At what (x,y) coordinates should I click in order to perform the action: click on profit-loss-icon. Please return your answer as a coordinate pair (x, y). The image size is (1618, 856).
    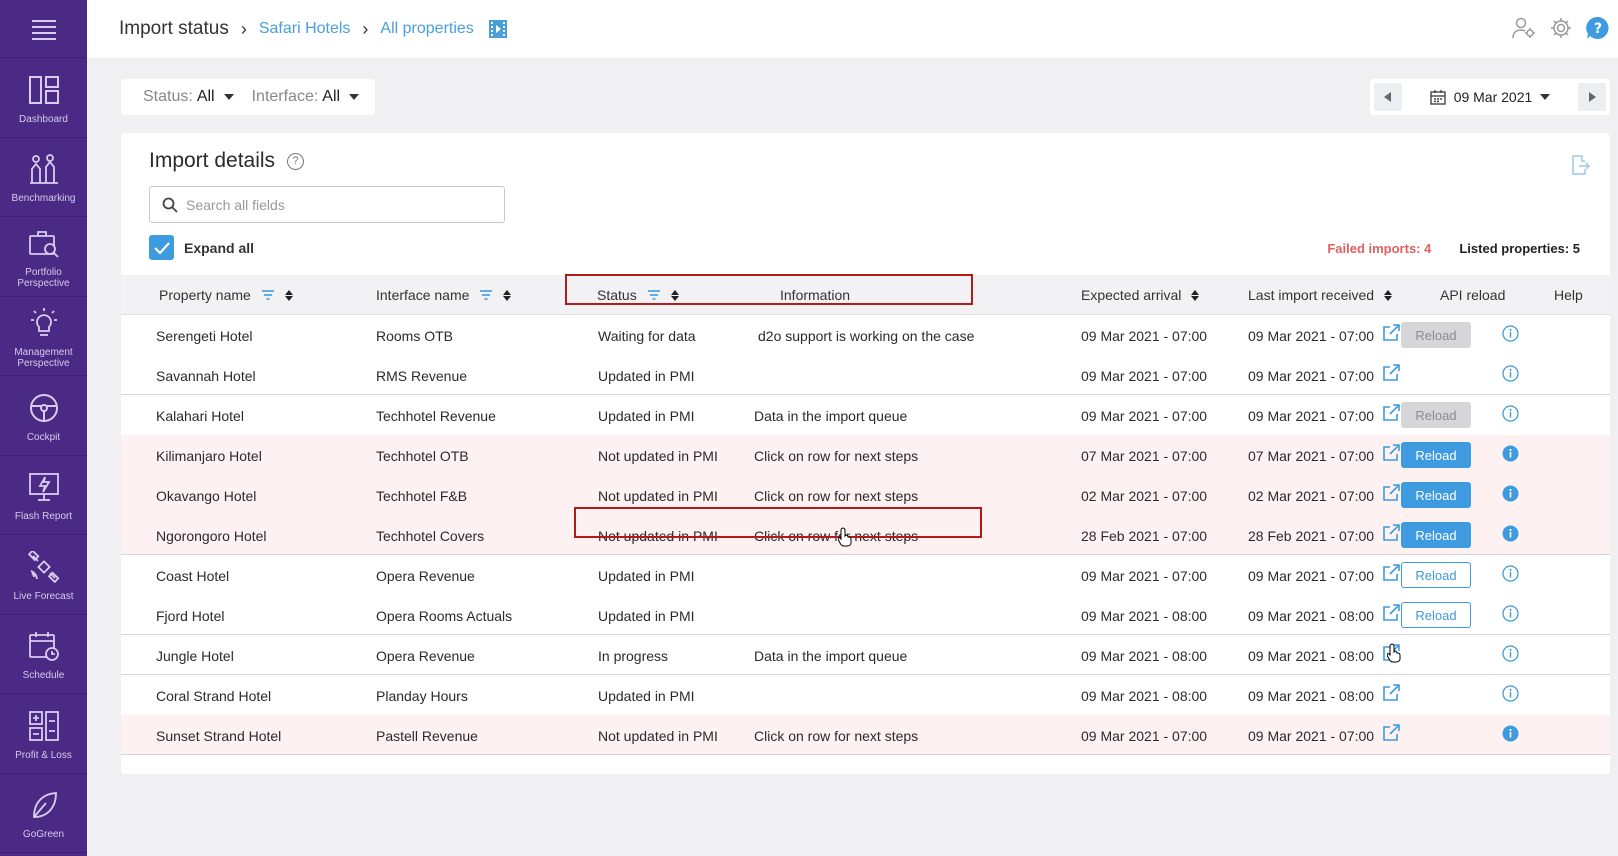
    Looking at the image, I should click on (44, 726).